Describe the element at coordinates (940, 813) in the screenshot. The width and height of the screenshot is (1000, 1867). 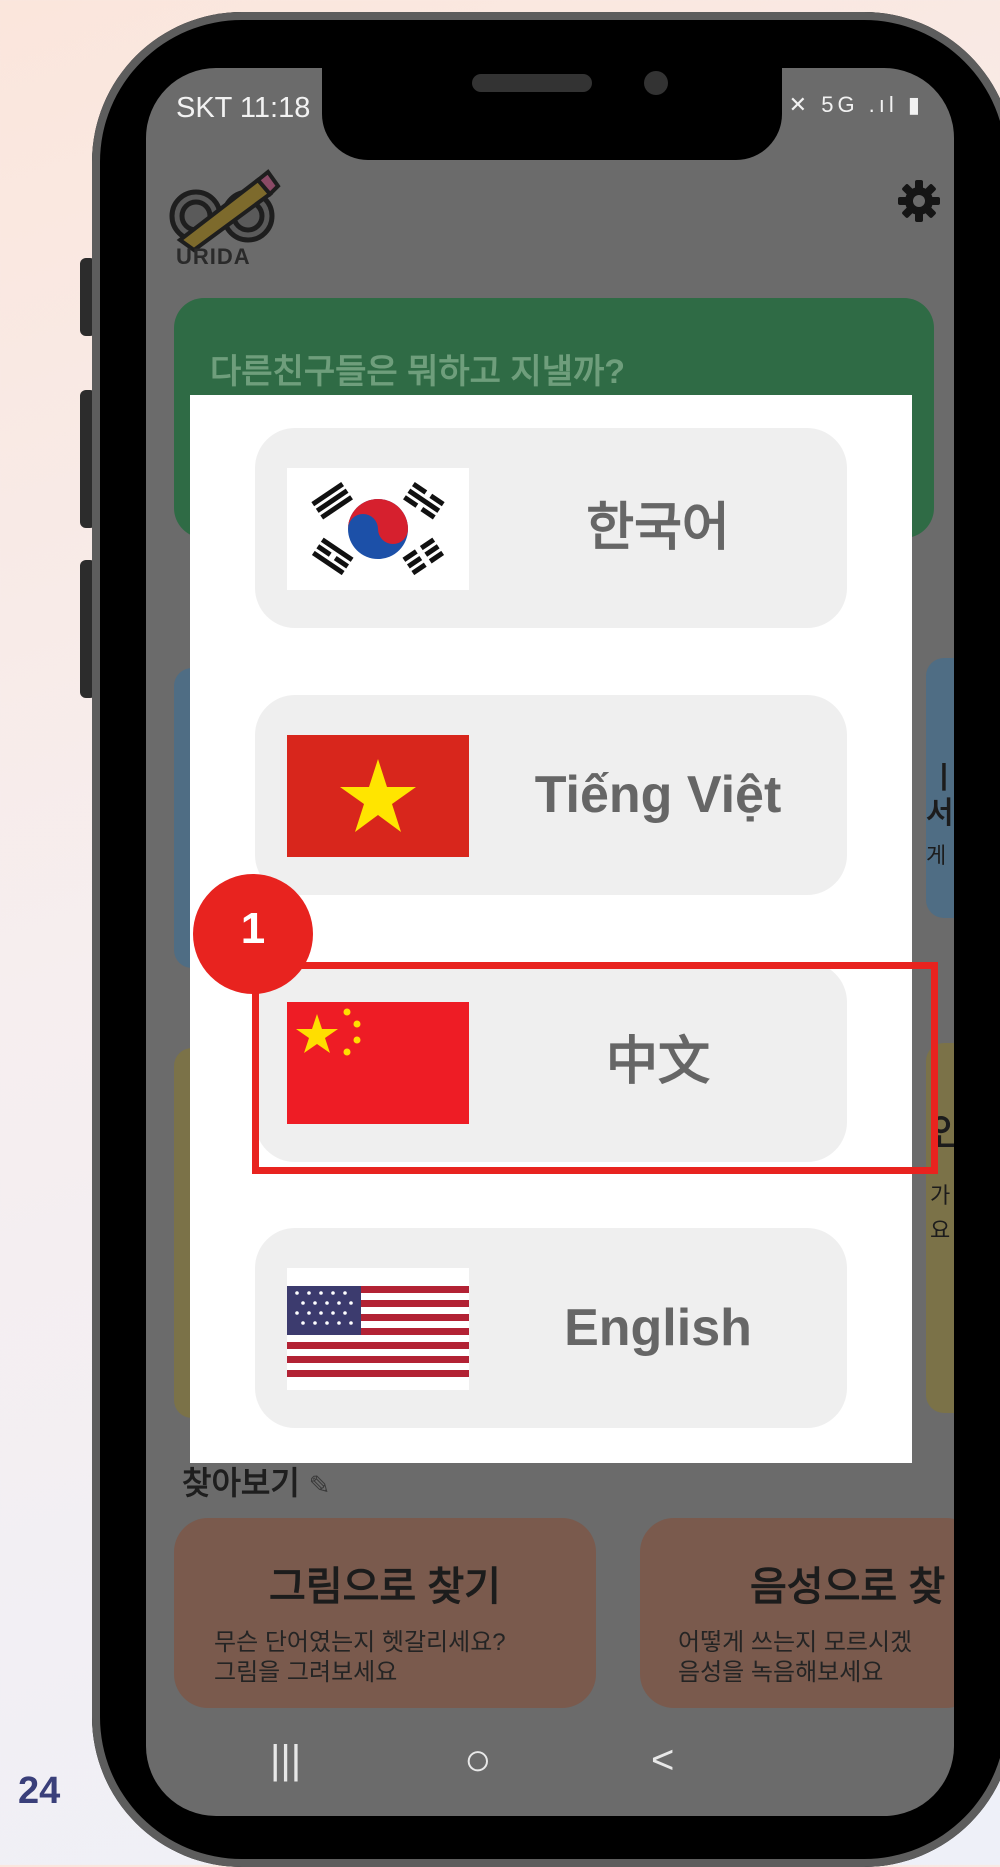
I see `peek-text: 서브` at that location.